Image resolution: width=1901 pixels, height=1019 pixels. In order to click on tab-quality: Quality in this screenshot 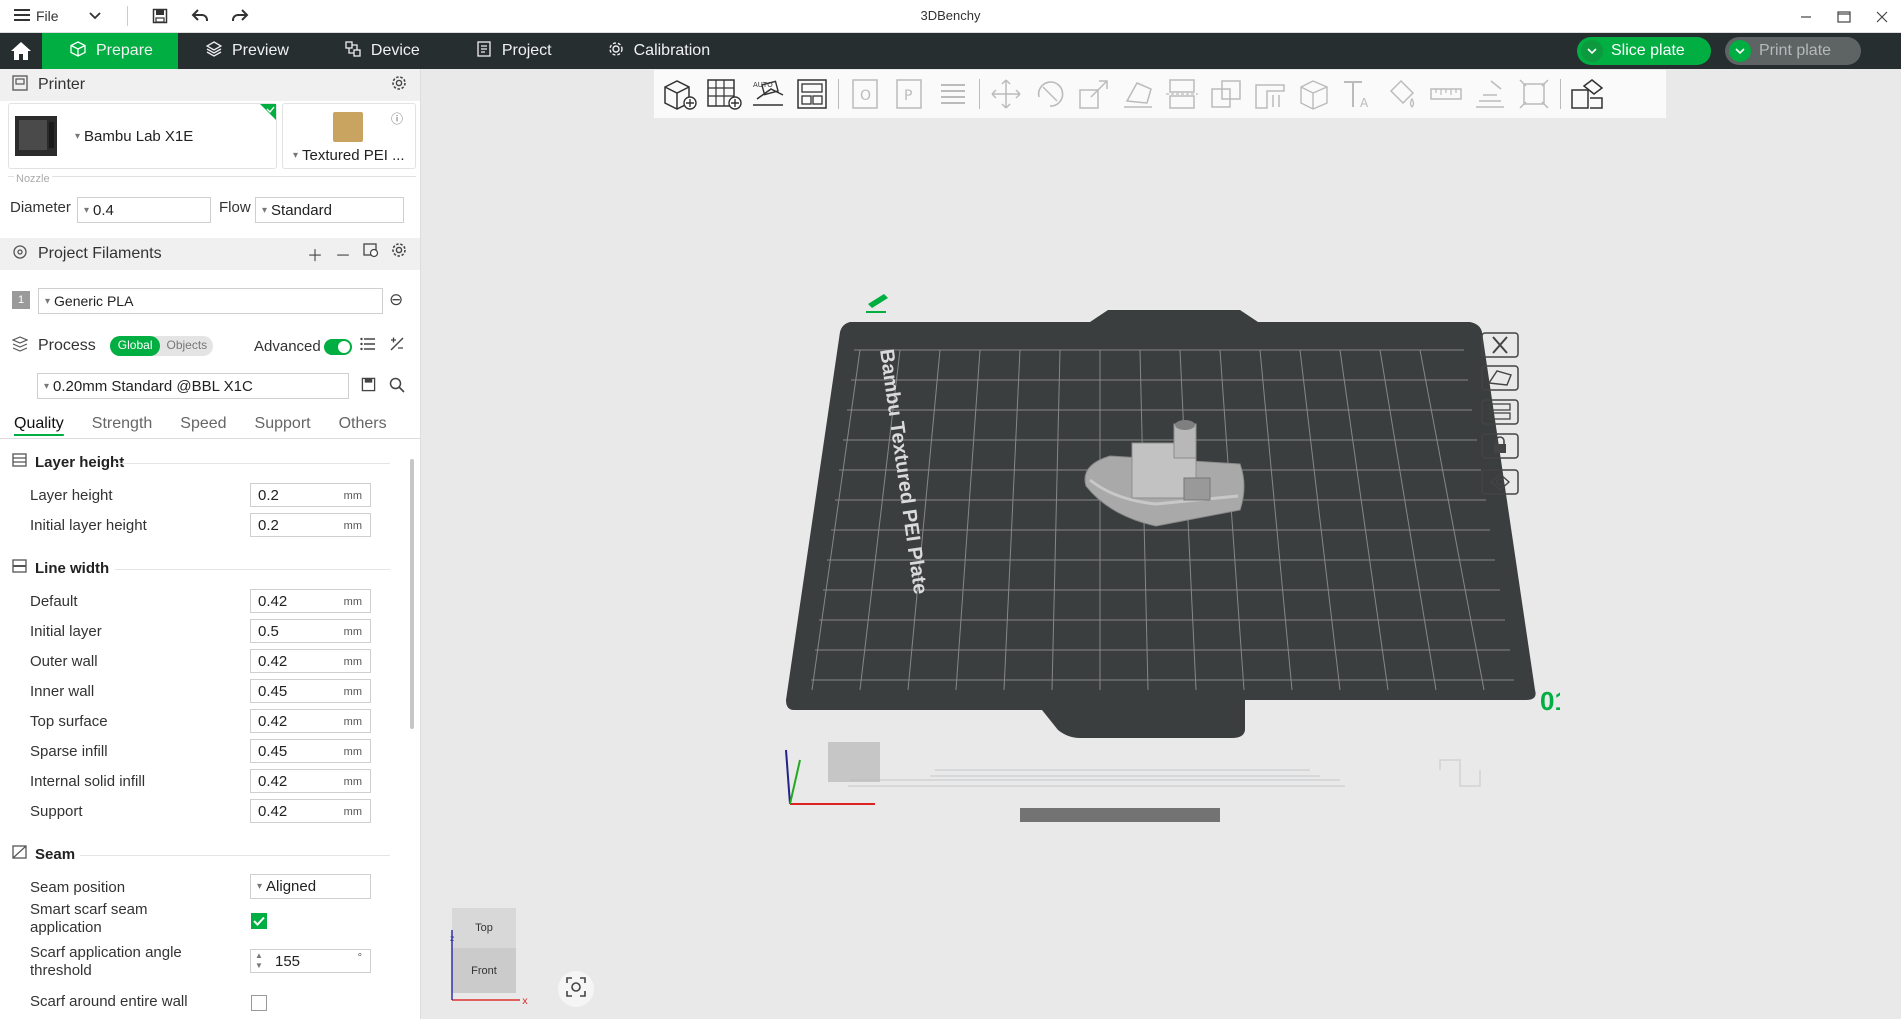, I will do `click(39, 424)`.